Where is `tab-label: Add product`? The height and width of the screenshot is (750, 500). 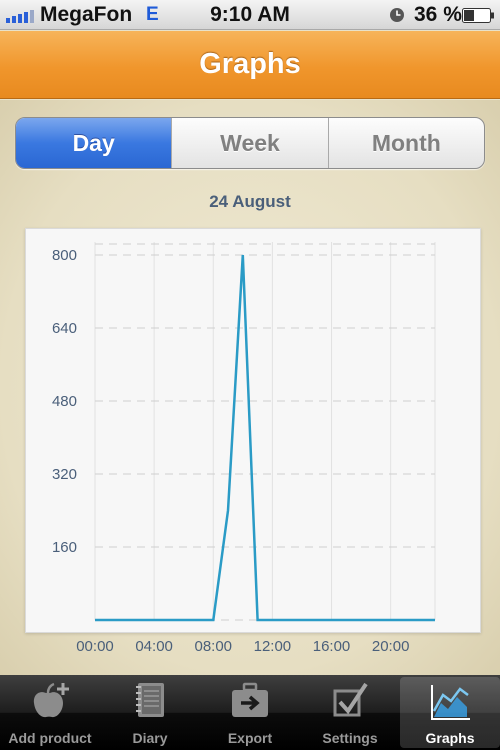
tab-label: Add product is located at coordinates (50, 738).